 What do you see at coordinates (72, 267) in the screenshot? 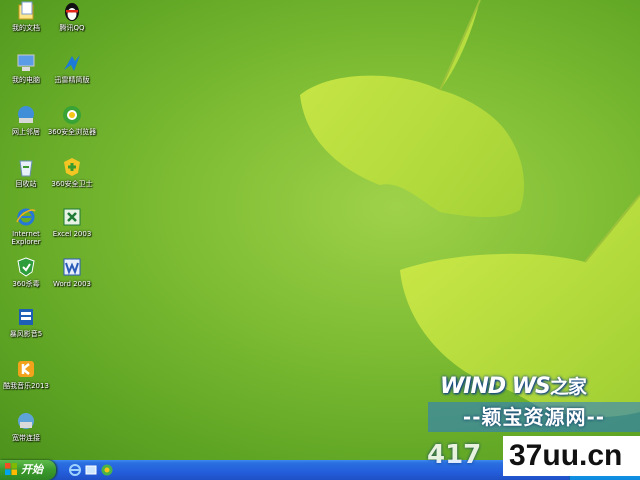
I see `word-icon` at bounding box center [72, 267].